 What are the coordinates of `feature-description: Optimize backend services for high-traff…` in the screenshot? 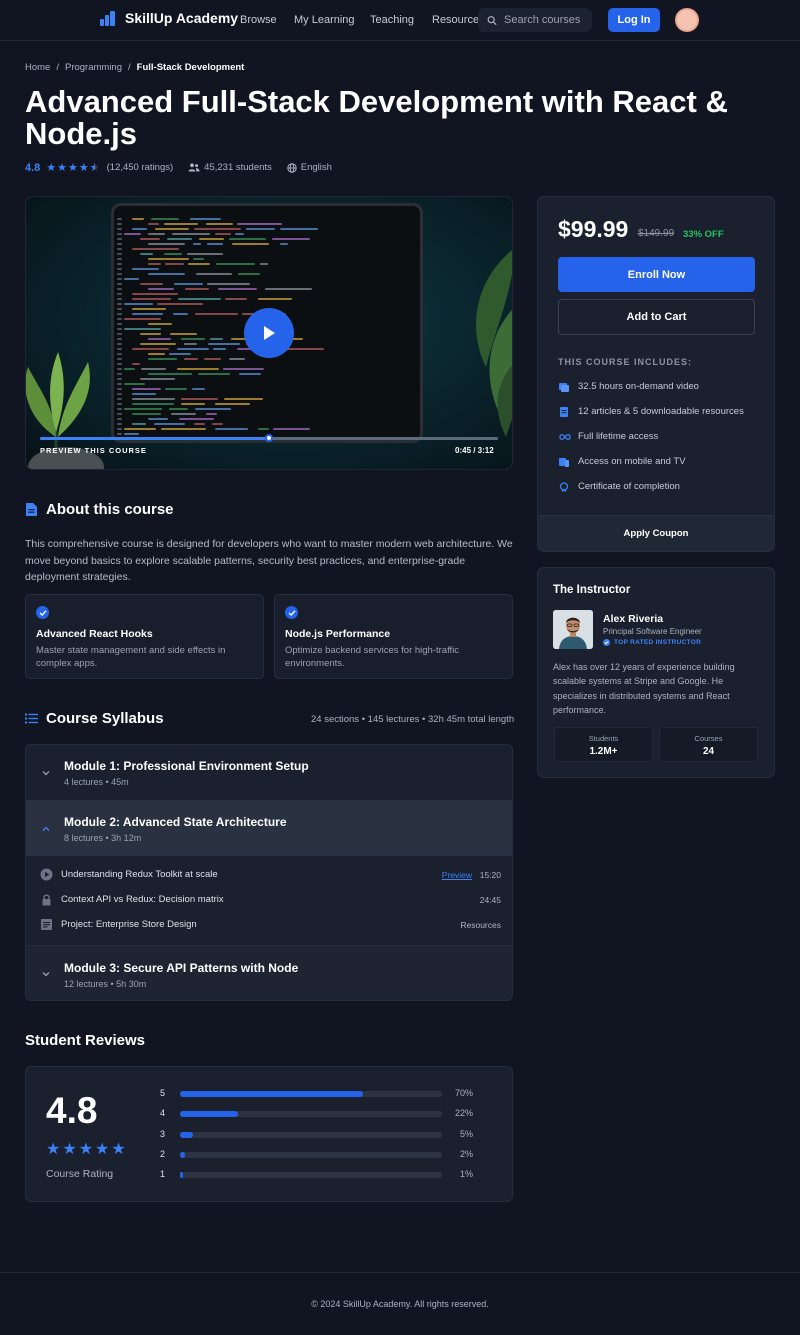 It's located at (372, 657).